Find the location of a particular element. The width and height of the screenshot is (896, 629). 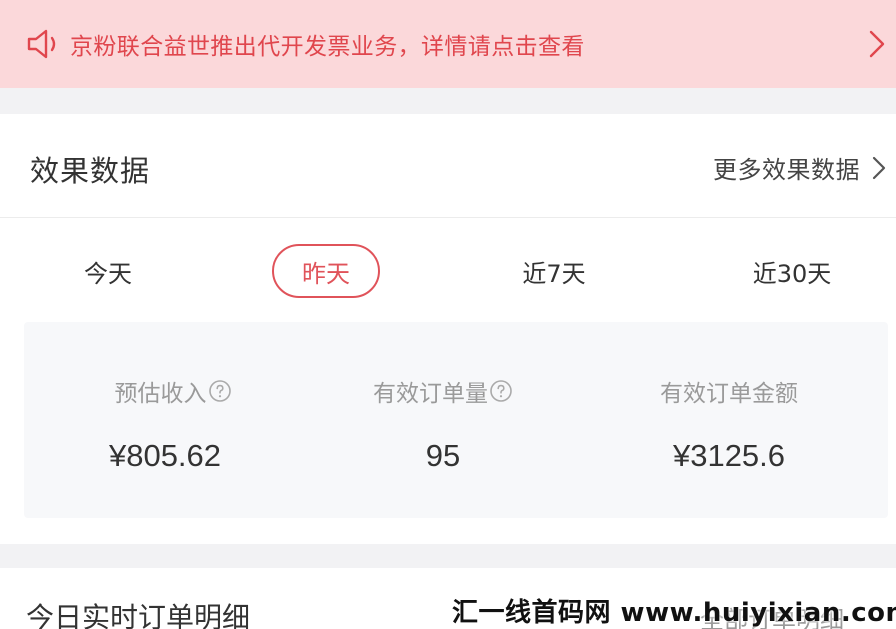

stat-label-text: 有效订单量 is located at coordinates (430, 394).